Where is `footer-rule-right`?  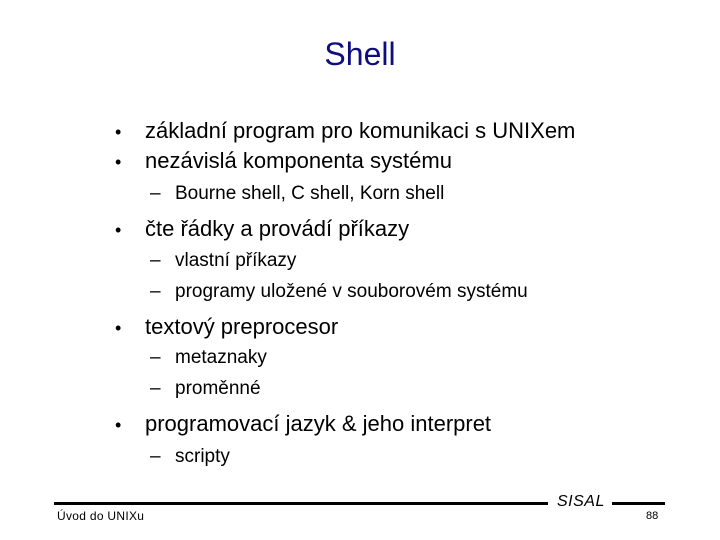 footer-rule-right is located at coordinates (638, 503).